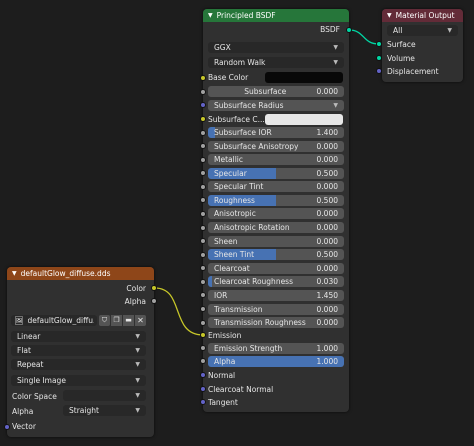 This screenshot has height=446, width=474. Describe the element at coordinates (276, 200) in the screenshot. I see `param-field-roughness: Roughness 0.500` at that location.